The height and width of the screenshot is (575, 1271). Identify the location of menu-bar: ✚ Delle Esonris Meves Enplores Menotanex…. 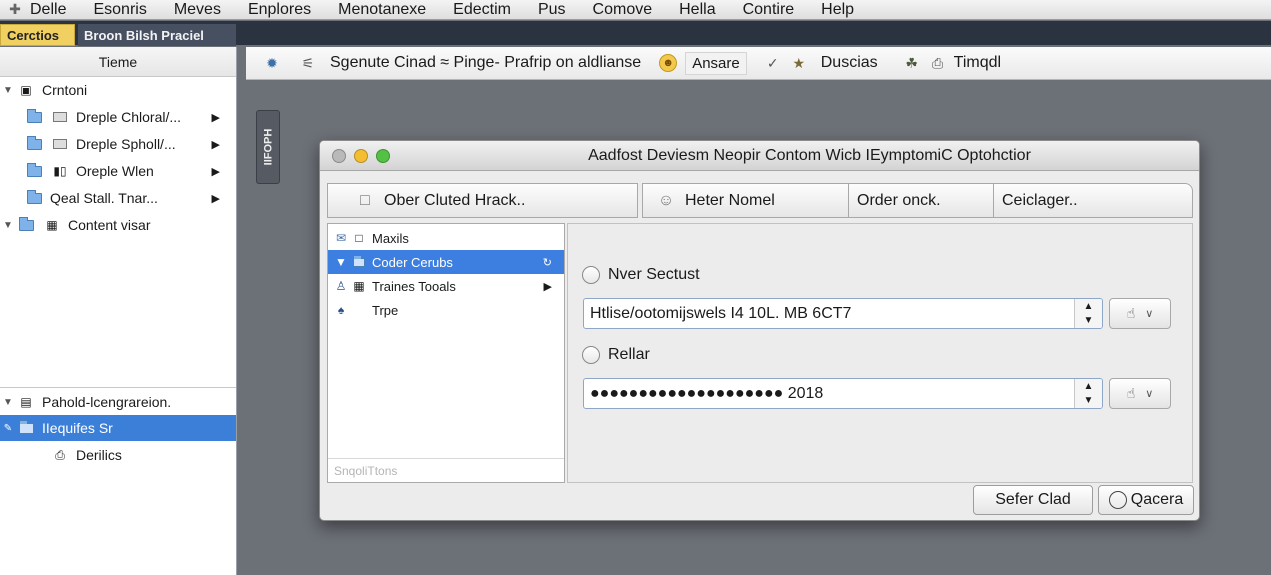
(635, 10).